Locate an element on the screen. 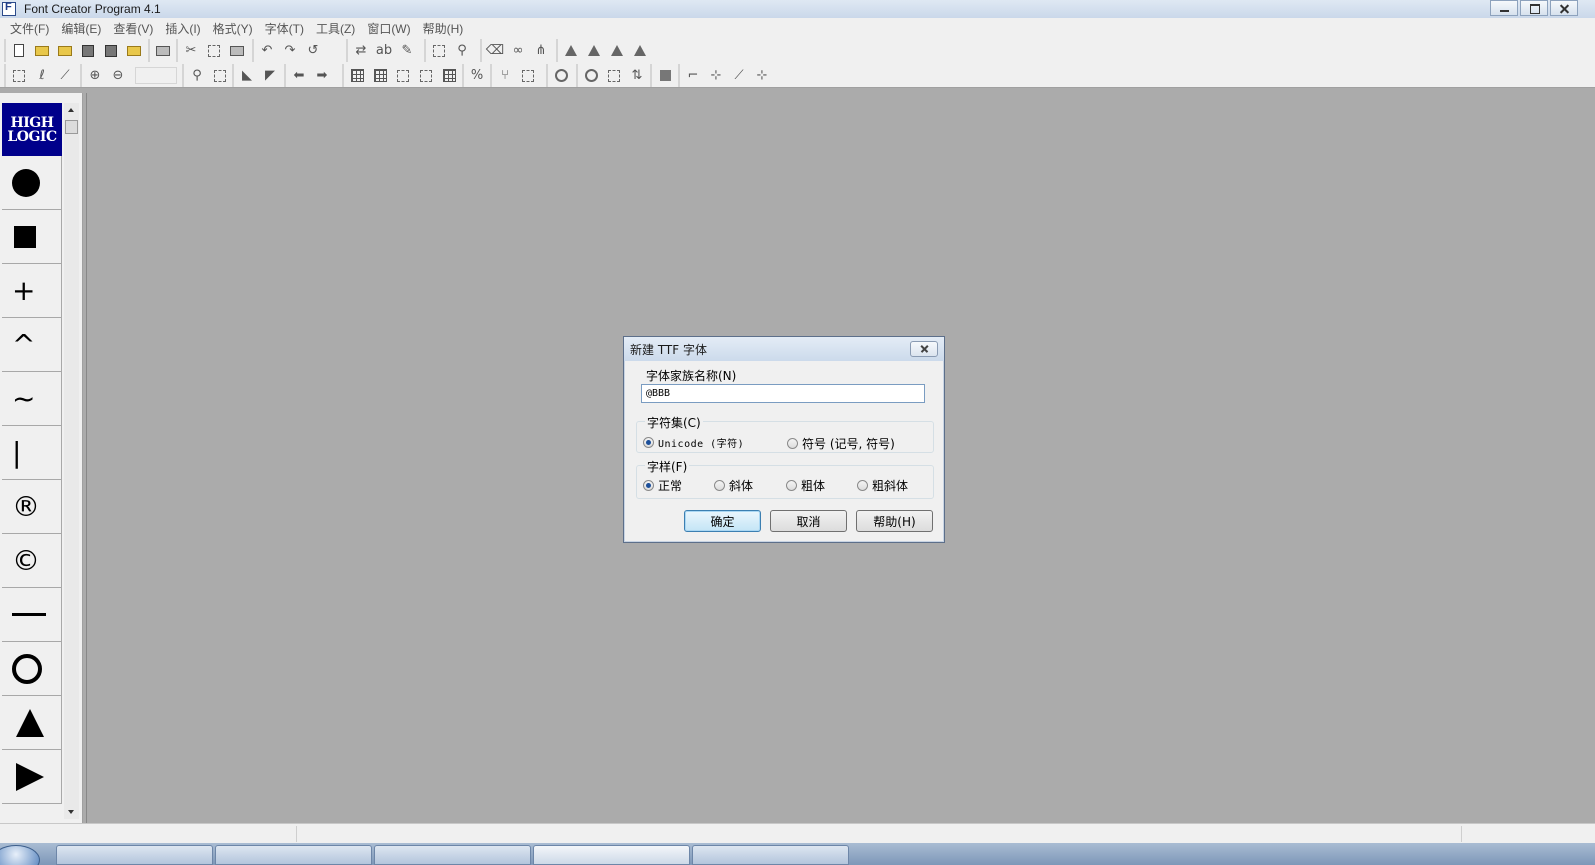  eraser-icon: ⌫ is located at coordinates (495, 51).